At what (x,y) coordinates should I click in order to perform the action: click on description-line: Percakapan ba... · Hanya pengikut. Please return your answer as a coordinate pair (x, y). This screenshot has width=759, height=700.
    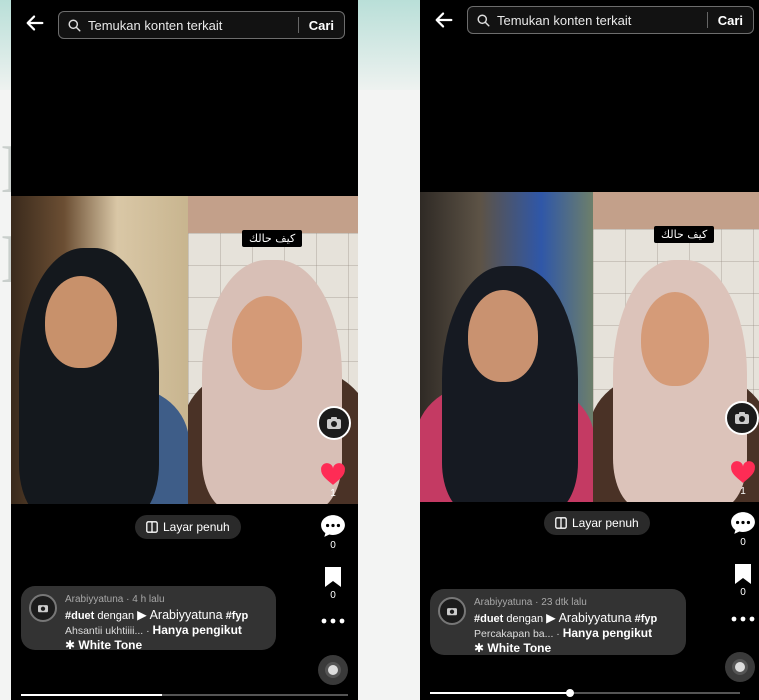
    Looking at the image, I should click on (575, 633).